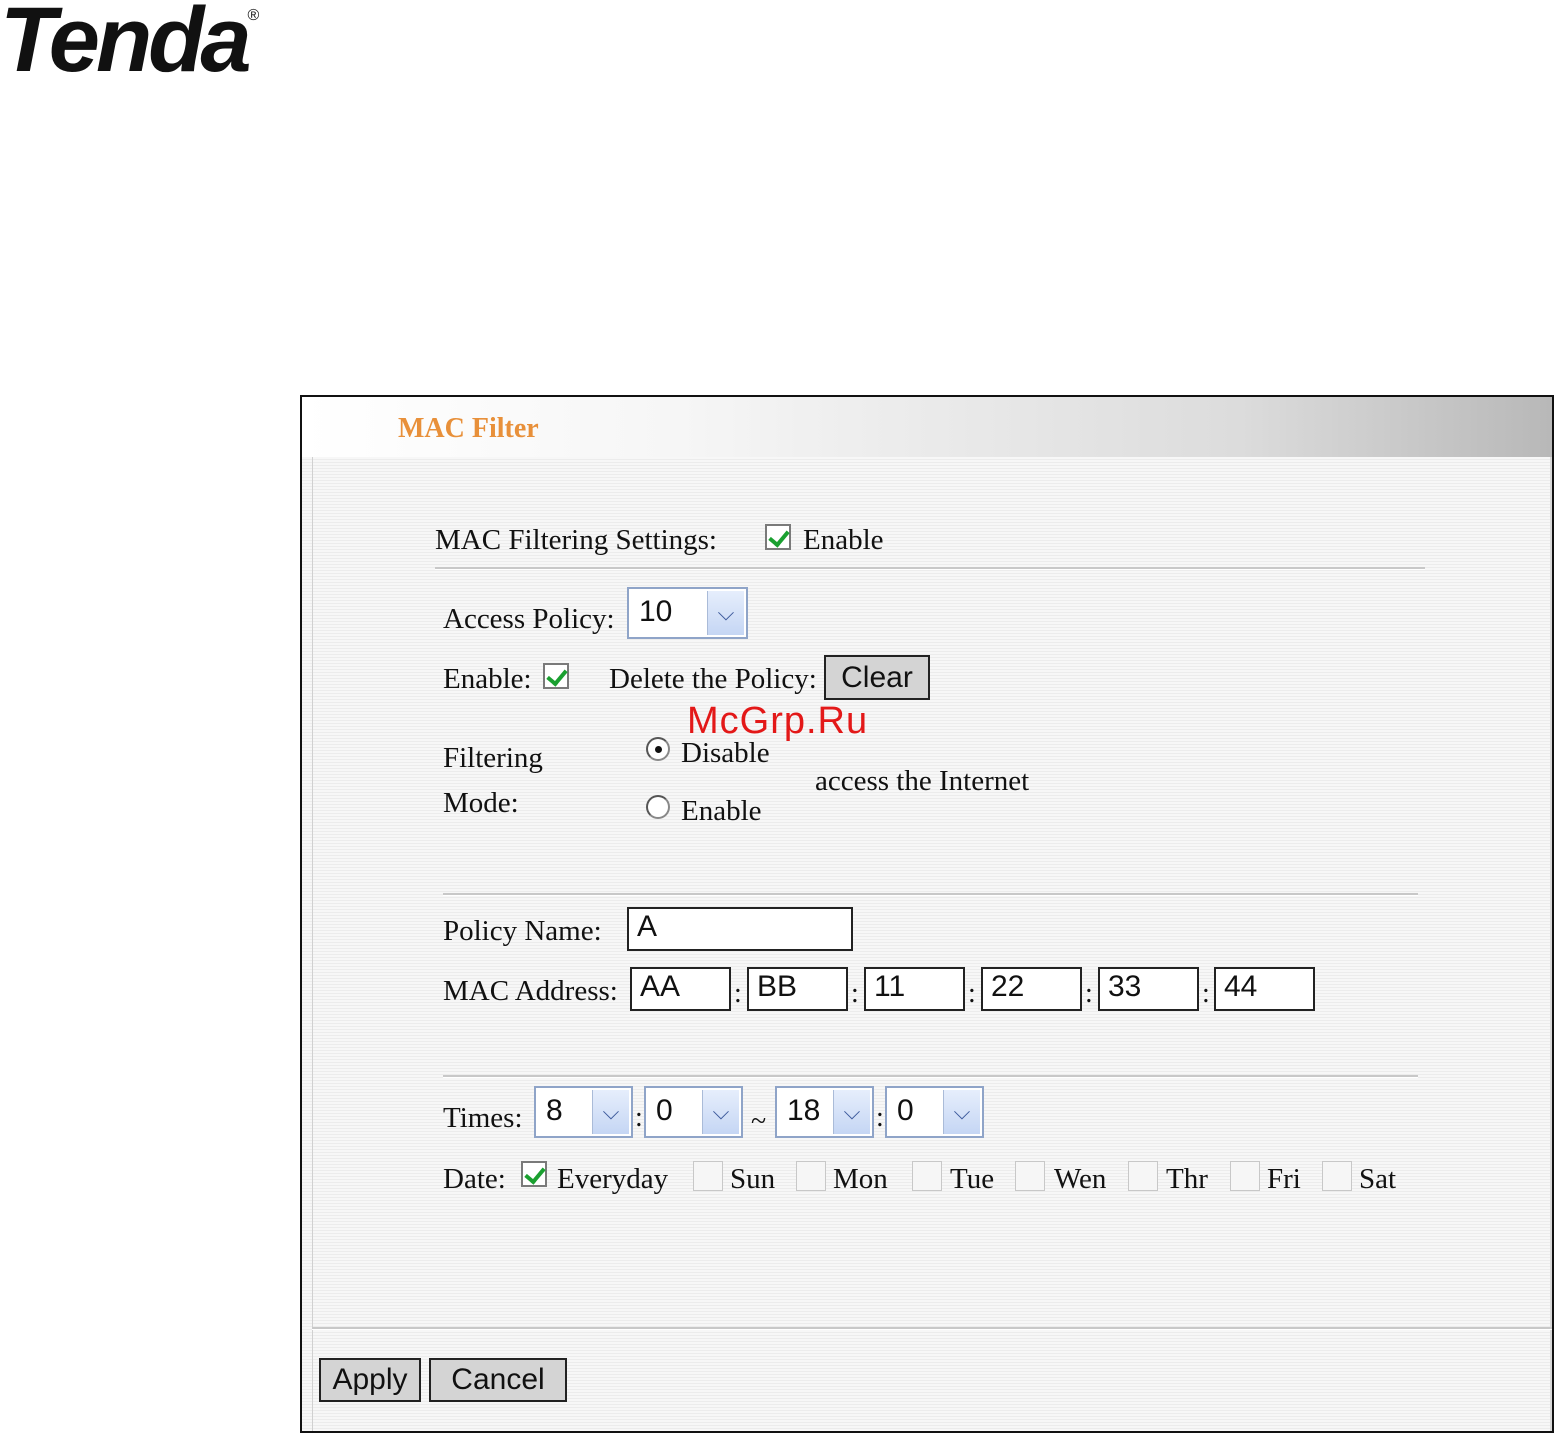  What do you see at coordinates (811, 1176) in the screenshot?
I see `date-mon-checkbox` at bounding box center [811, 1176].